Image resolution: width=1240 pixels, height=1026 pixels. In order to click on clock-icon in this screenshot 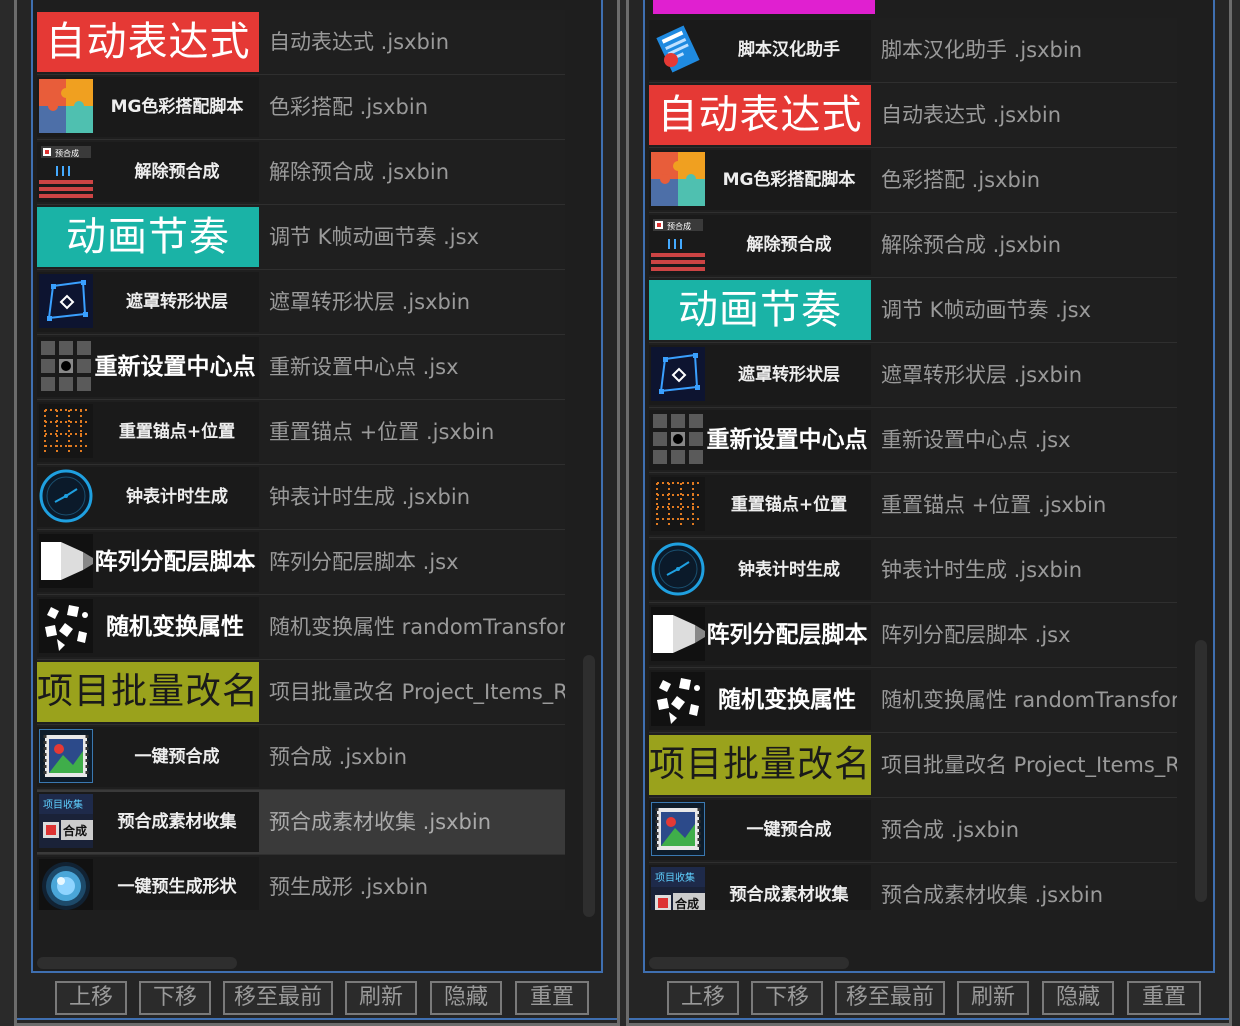, I will do `click(678, 569)`.